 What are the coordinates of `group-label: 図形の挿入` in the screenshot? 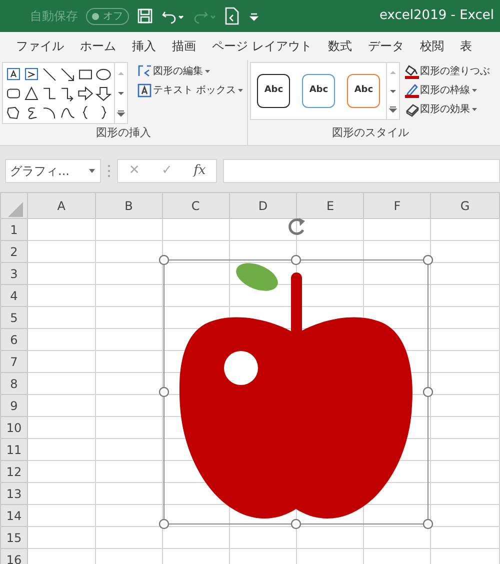 It's located at (123, 132).